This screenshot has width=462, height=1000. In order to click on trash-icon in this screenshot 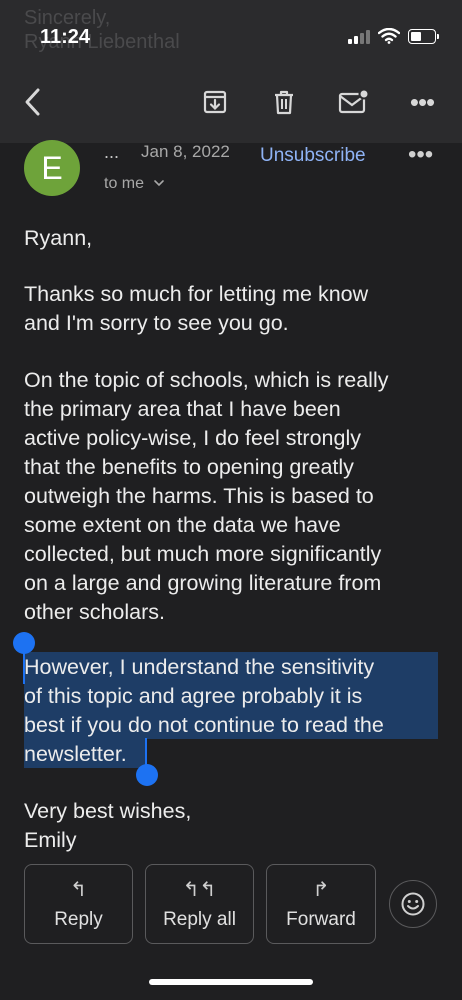, I will do `click(284, 102)`.